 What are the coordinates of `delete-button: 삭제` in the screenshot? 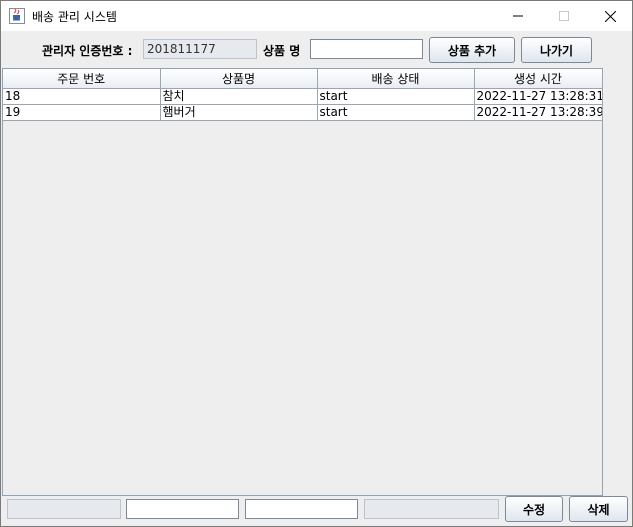 It's located at (598, 509).